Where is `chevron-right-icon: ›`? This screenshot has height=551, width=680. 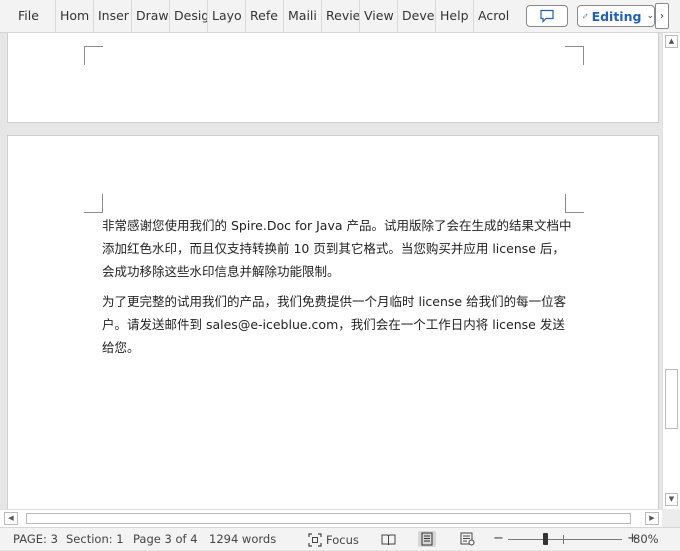
chevron-right-icon: › is located at coordinates (662, 16).